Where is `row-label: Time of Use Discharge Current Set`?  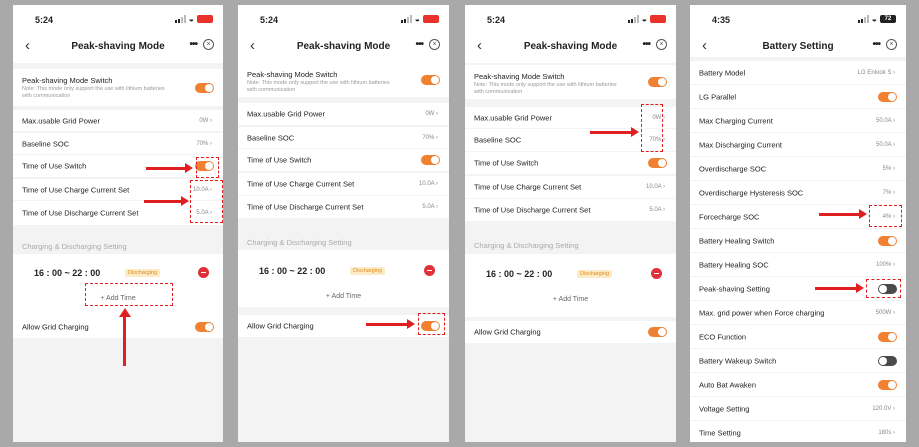 row-label: Time of Use Discharge Current Set is located at coordinates (305, 207).